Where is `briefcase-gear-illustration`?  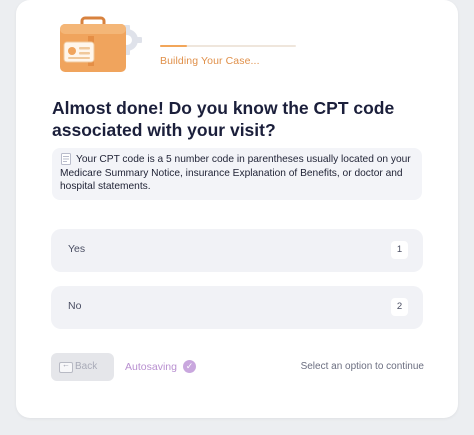 briefcase-gear-illustration is located at coordinates (101, 44).